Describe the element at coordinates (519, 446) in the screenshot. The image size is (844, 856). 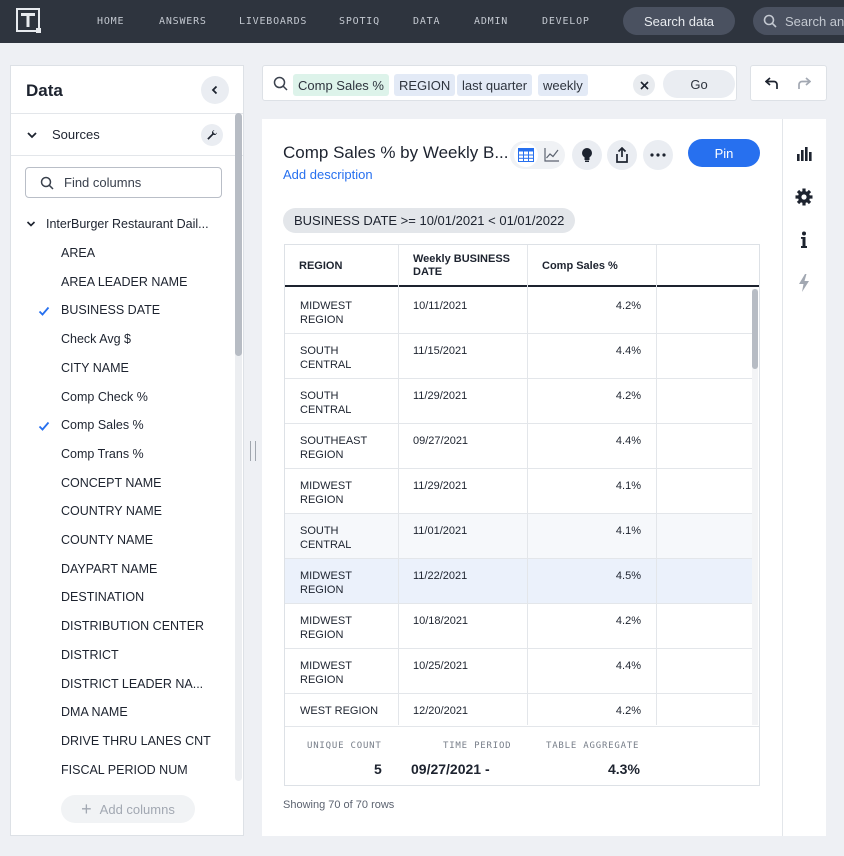
I see `table-row: SOUTHEAST REGION 09/27/2021 4.4%` at that location.